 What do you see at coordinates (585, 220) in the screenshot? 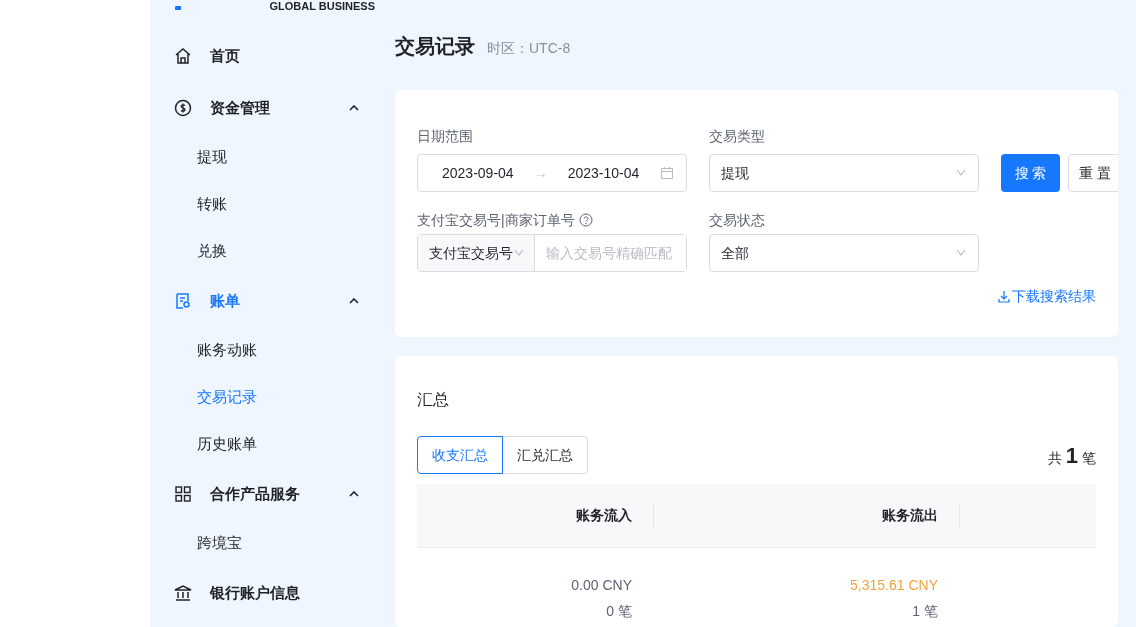
I see `help-icon` at bounding box center [585, 220].